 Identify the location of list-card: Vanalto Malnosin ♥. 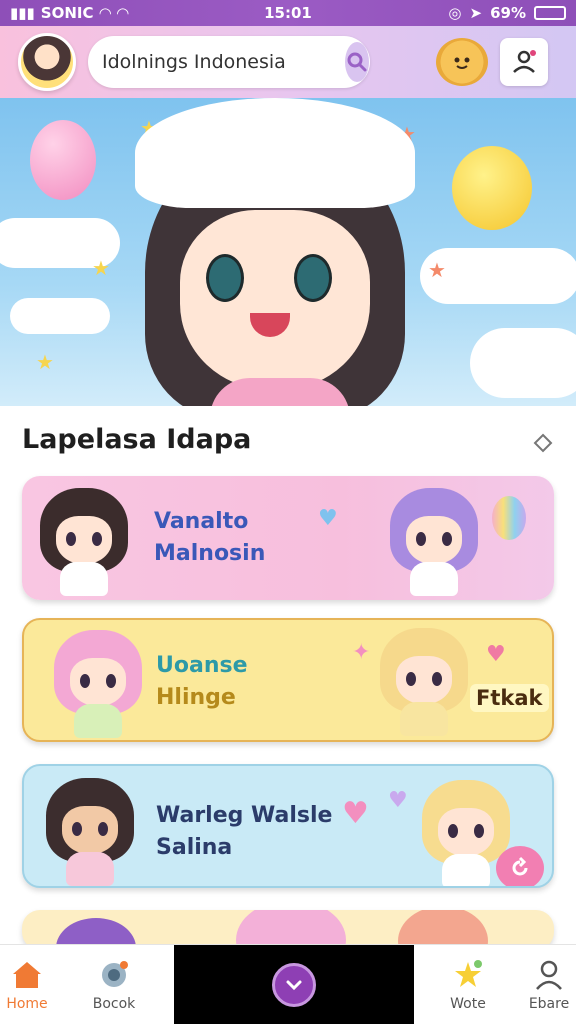
(288, 538).